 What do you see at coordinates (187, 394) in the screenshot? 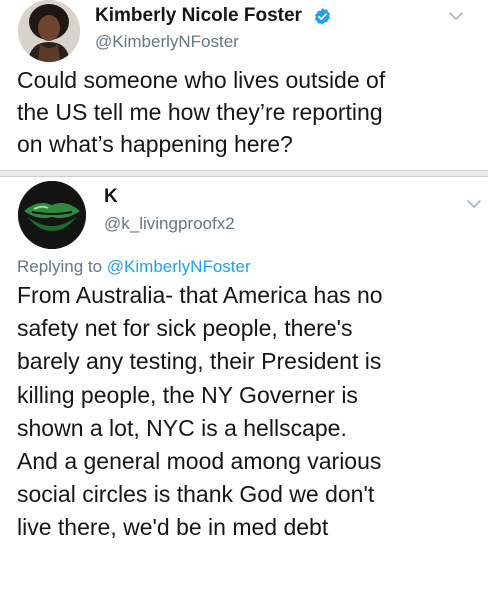
I see `tweet-text-line: killing people, the NY Governer is` at bounding box center [187, 394].